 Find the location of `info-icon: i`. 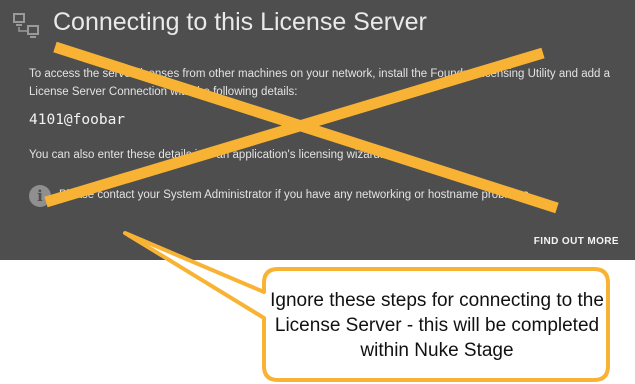

info-icon: i is located at coordinates (40, 196).